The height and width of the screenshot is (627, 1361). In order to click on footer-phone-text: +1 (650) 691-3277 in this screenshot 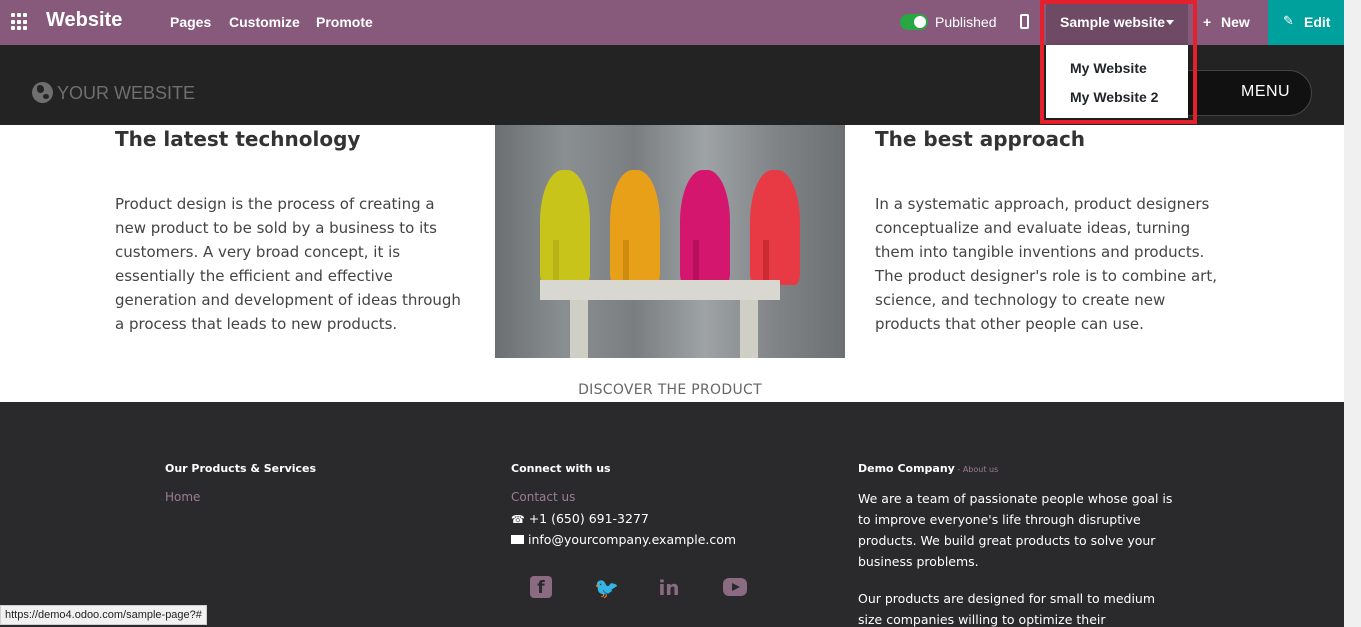, I will do `click(588, 518)`.